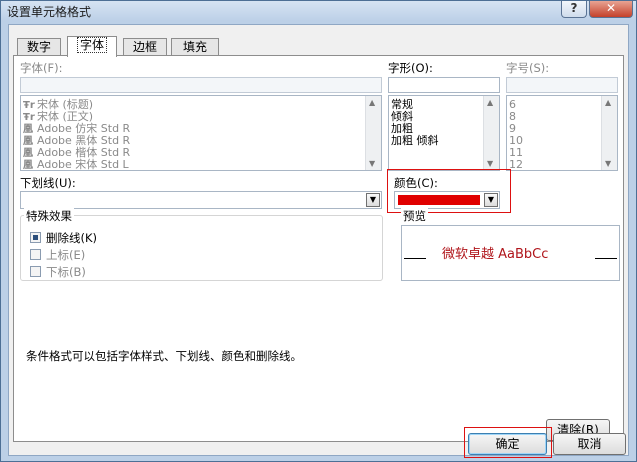  What do you see at coordinates (41, 68) in the screenshot?
I see `font-label: 字体(F):` at bounding box center [41, 68].